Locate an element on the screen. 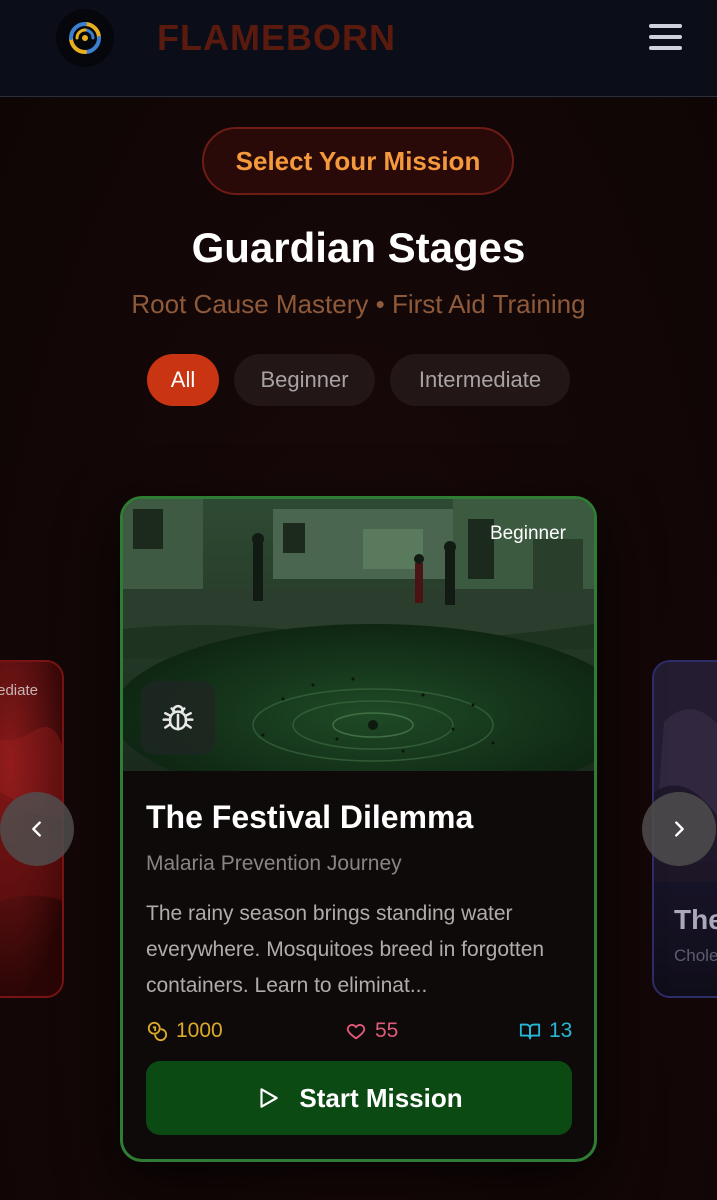 The width and height of the screenshot is (717, 1200). likes-value: 55 is located at coordinates (387, 1030).